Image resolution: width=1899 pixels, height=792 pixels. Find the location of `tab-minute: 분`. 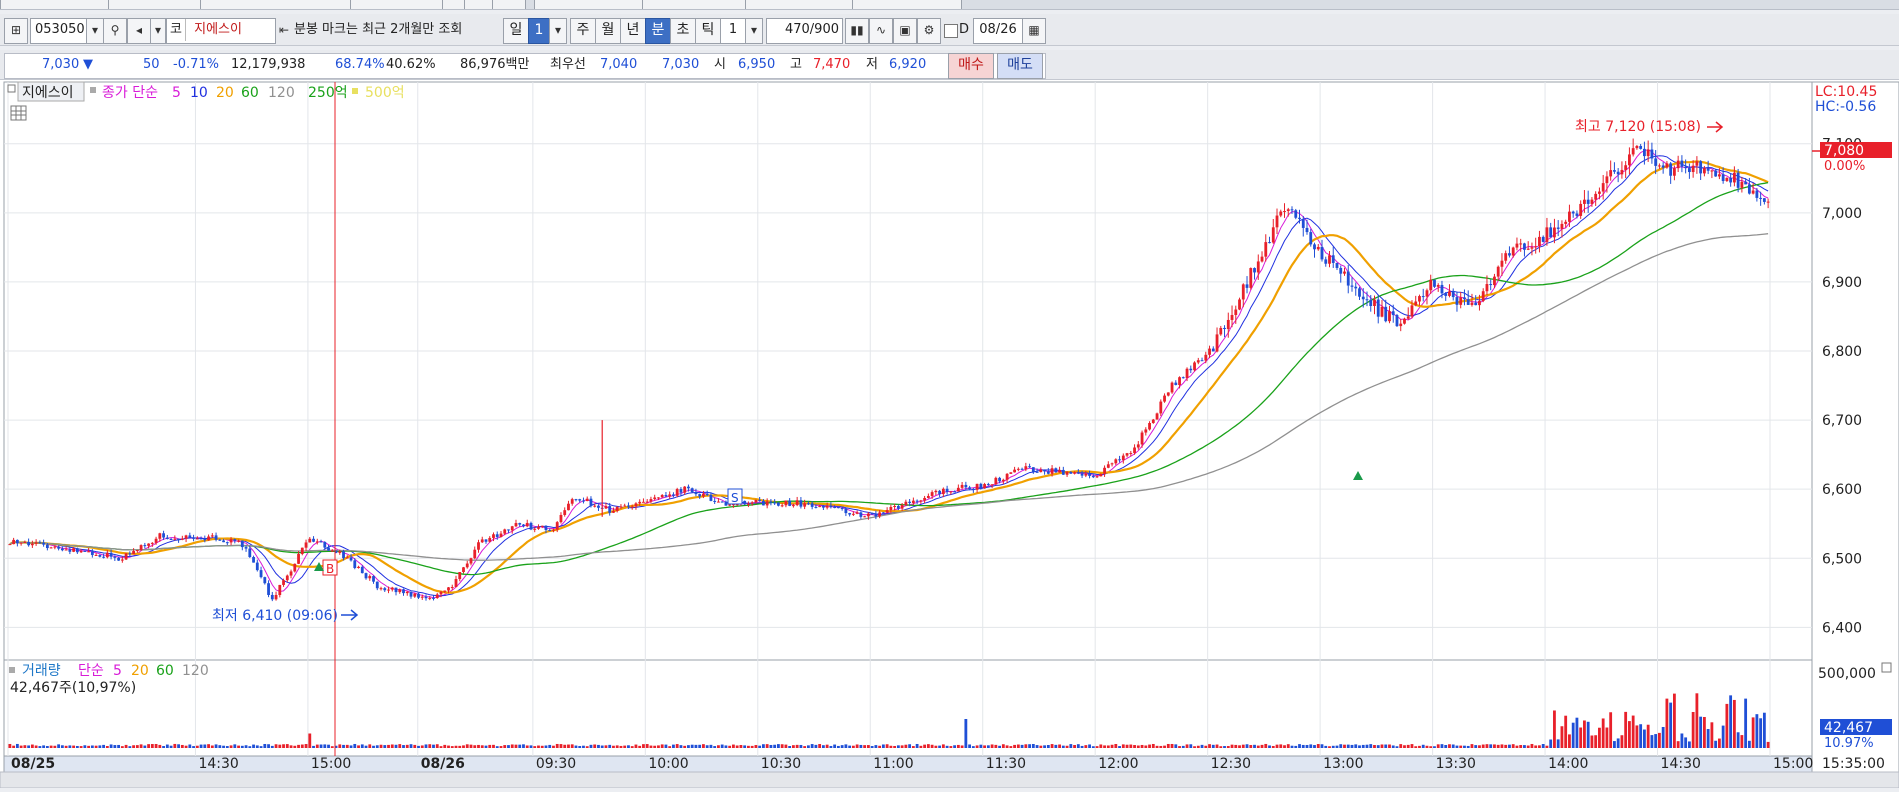

tab-minute: 분 is located at coordinates (658, 31).